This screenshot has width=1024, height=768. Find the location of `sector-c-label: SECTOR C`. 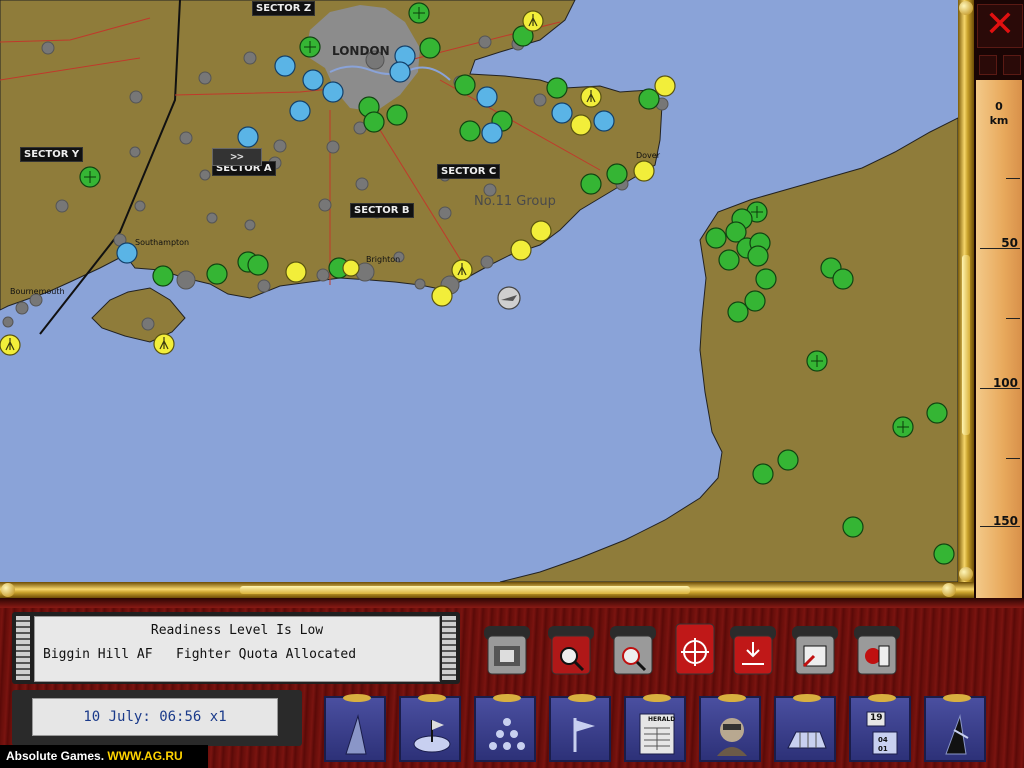

sector-c-label: SECTOR C is located at coordinates (469, 171).